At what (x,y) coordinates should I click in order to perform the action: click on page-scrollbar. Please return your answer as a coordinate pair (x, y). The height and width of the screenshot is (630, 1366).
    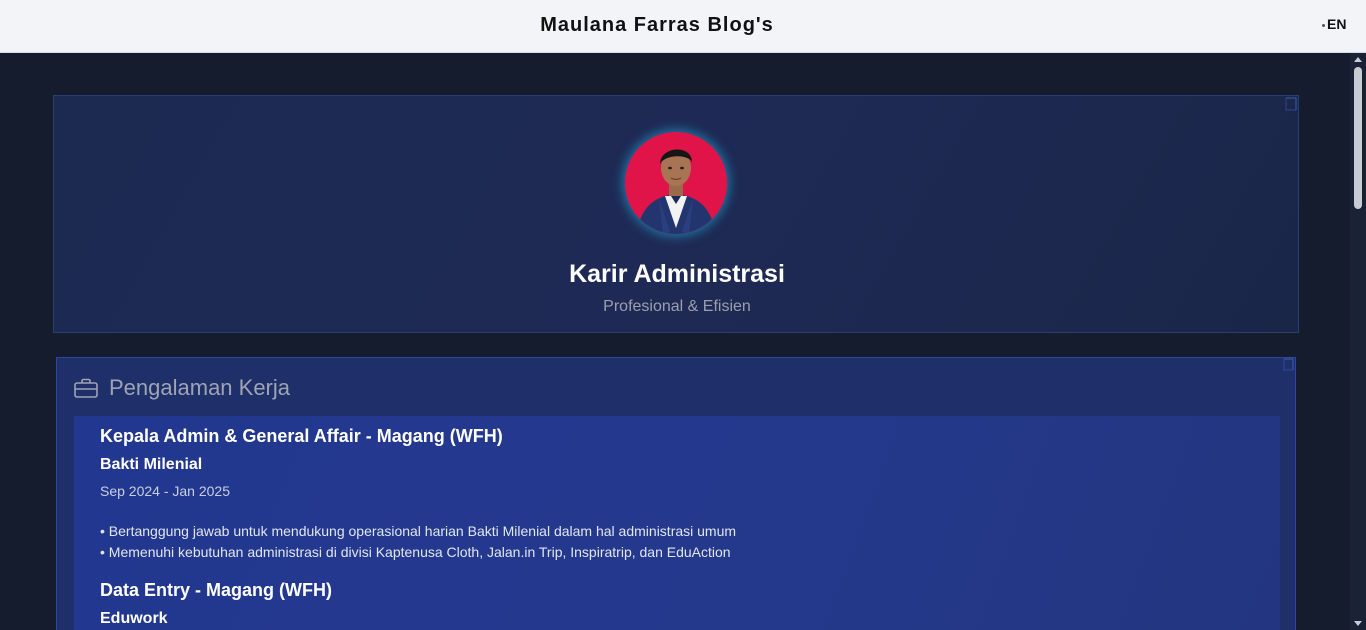
    Looking at the image, I should click on (1358, 341).